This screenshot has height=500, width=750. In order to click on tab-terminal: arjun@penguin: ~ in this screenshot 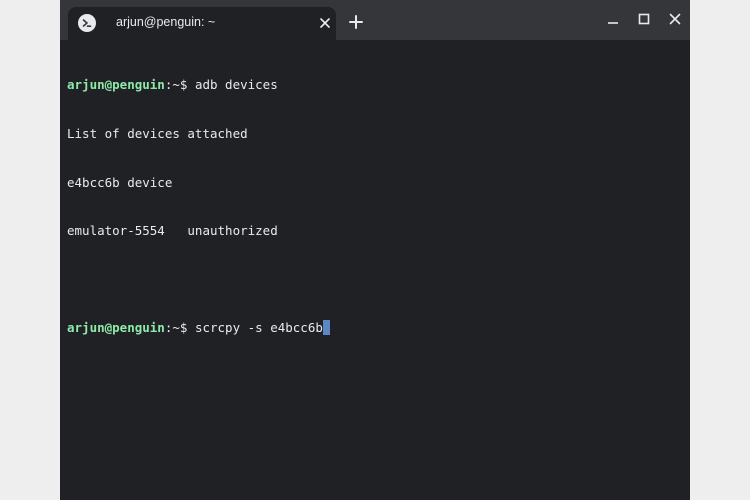, I will do `click(202, 23)`.